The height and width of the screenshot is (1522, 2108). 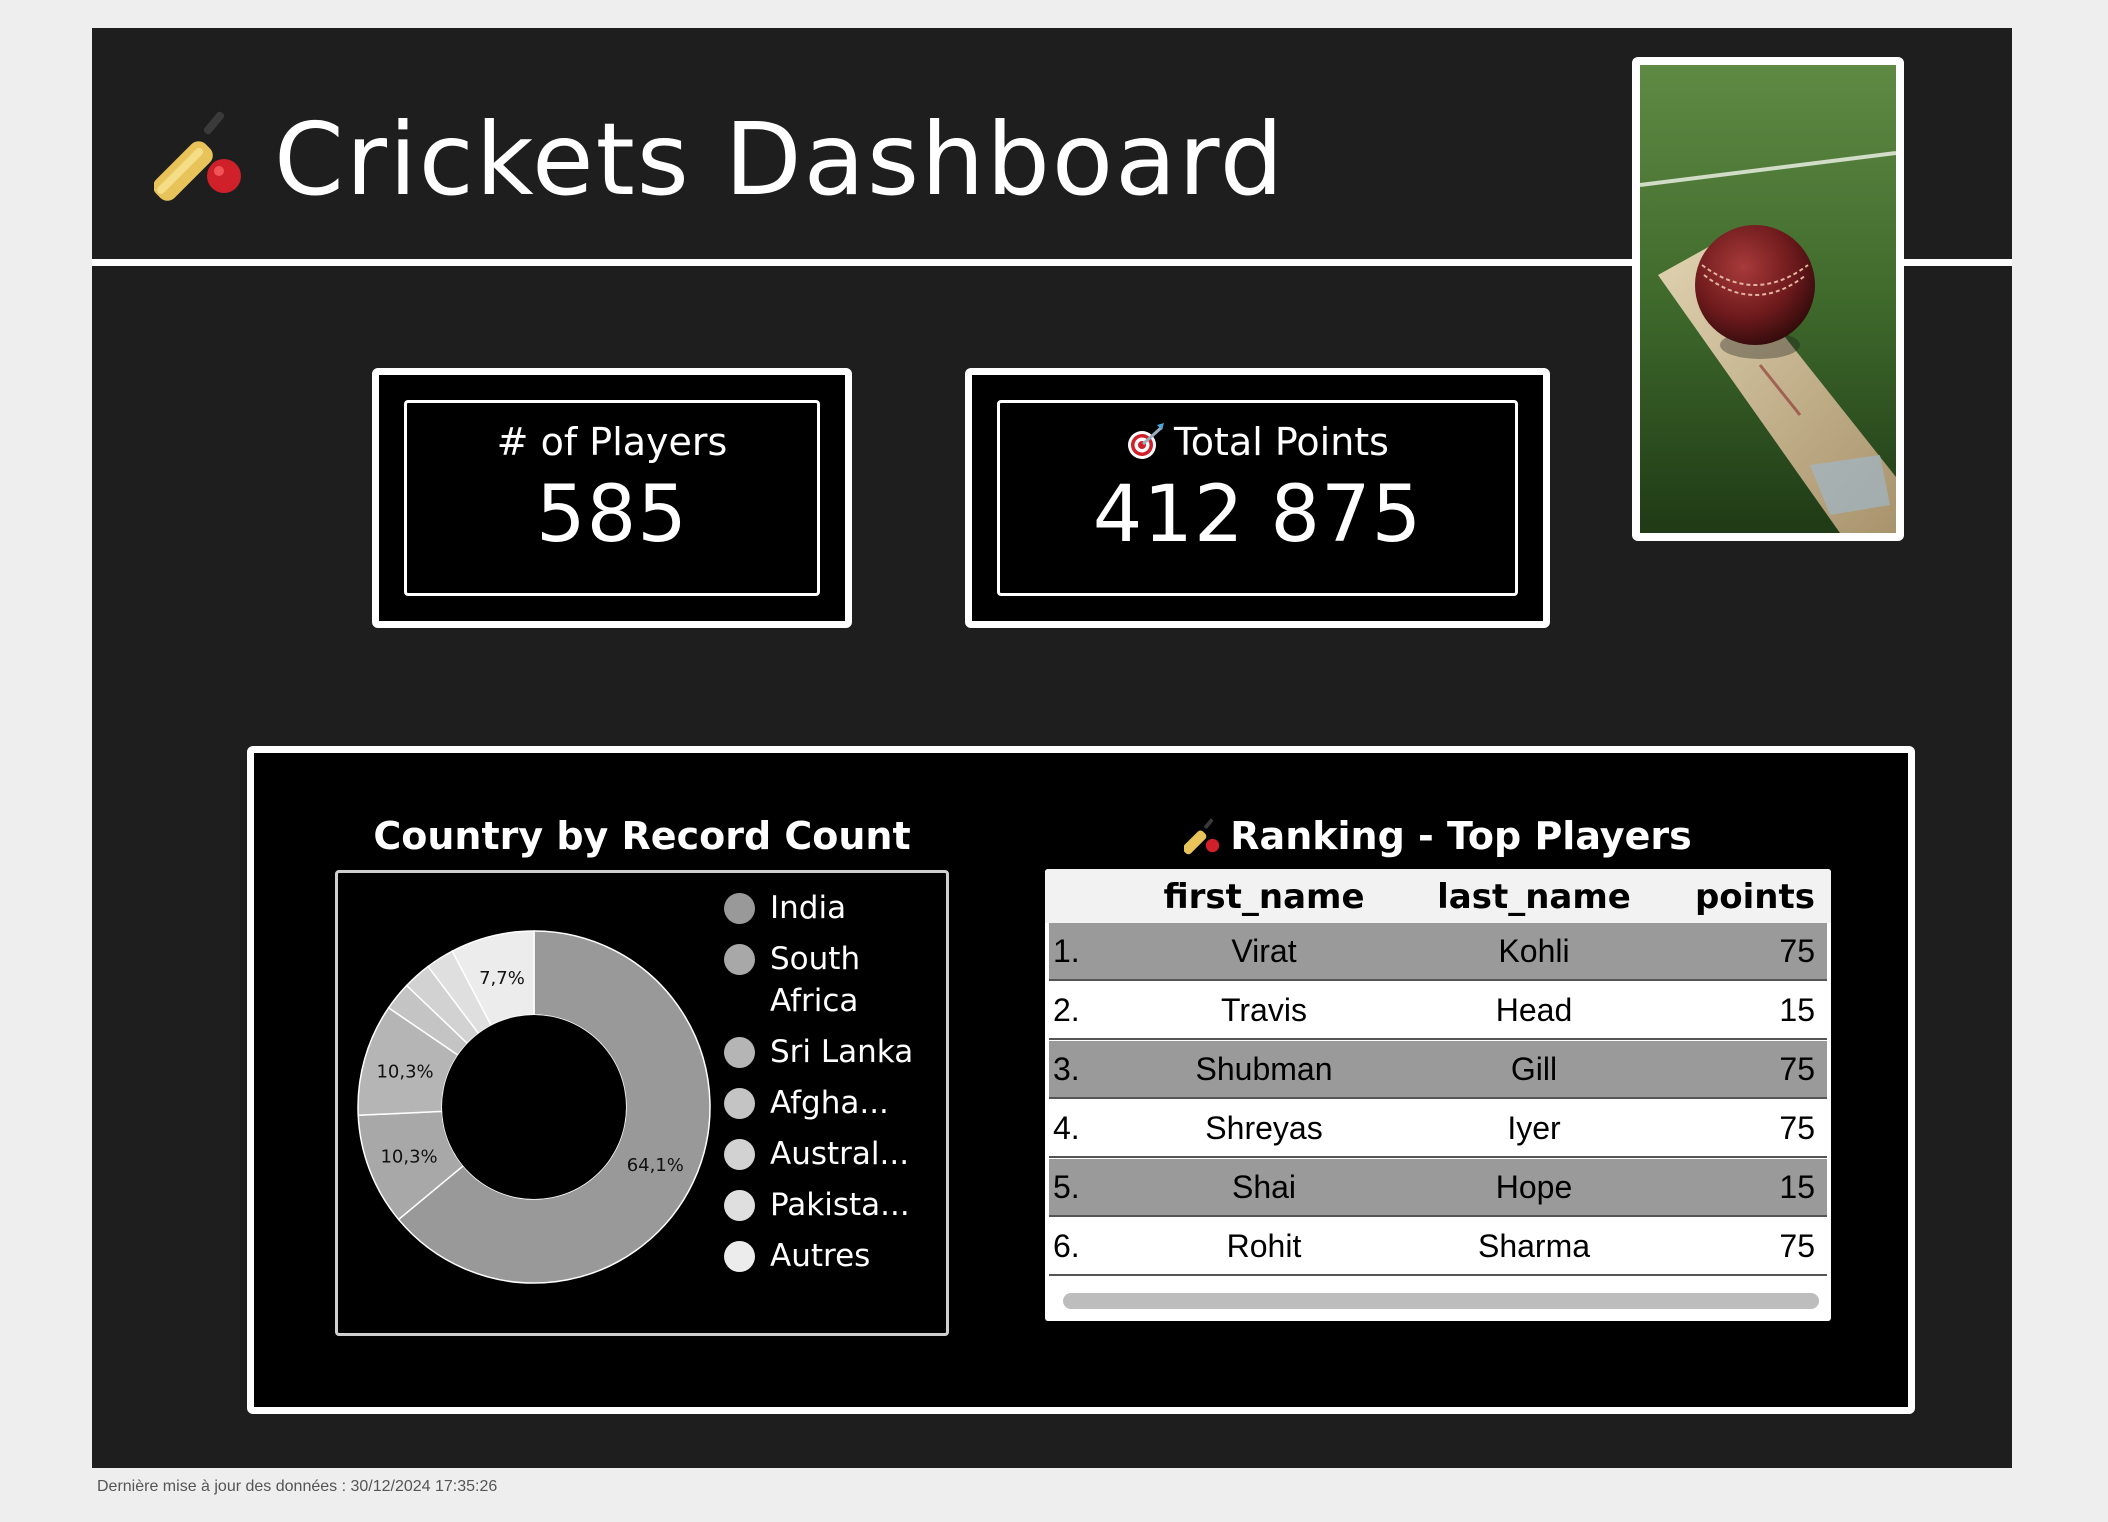 I want to click on legend-item: India, so click(x=834, y=908).